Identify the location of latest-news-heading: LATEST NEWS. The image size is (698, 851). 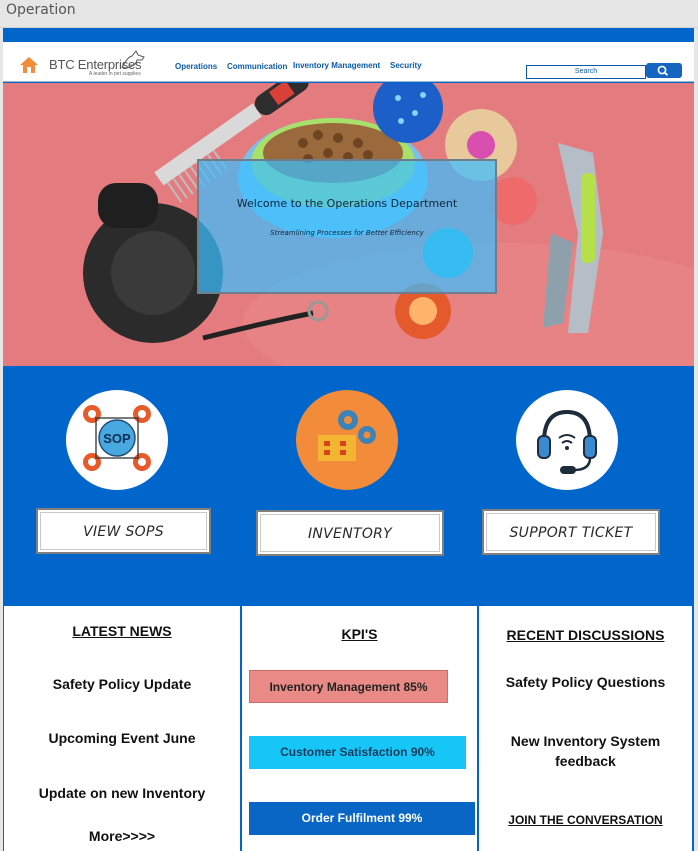
(122, 631).